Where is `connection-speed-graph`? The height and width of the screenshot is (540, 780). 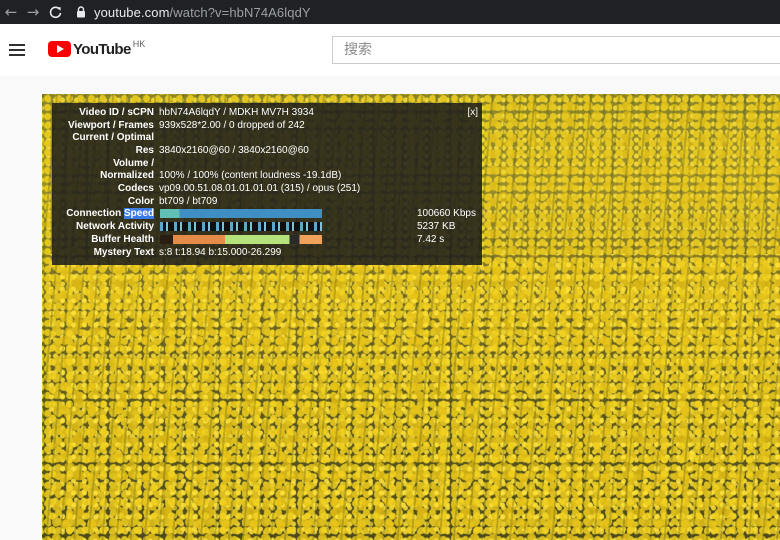 connection-speed-graph is located at coordinates (241, 214).